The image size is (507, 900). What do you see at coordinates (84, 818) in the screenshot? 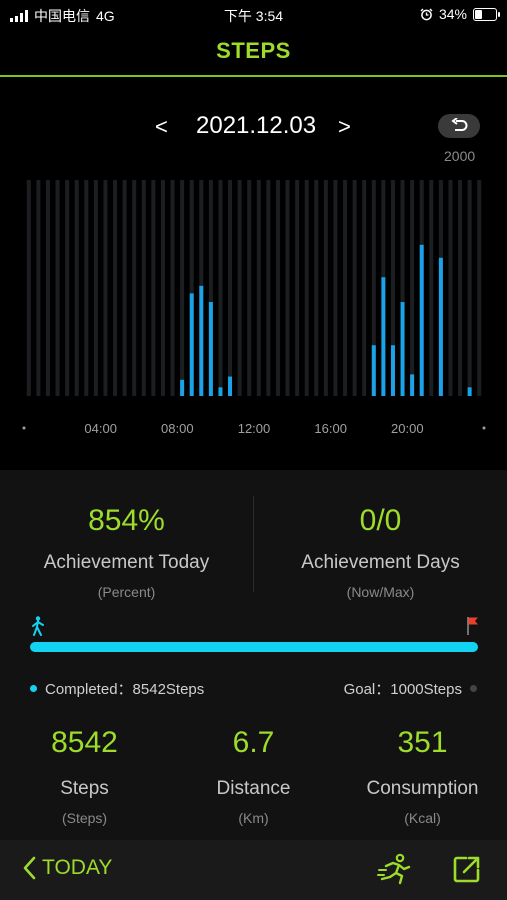
I see `stat-steps-unit: (Steps)` at bounding box center [84, 818].